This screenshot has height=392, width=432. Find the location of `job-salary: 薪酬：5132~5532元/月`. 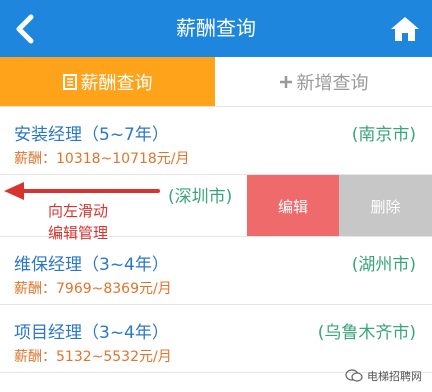

job-salary: 薪酬：5132~5532元/月 is located at coordinates (93, 357).